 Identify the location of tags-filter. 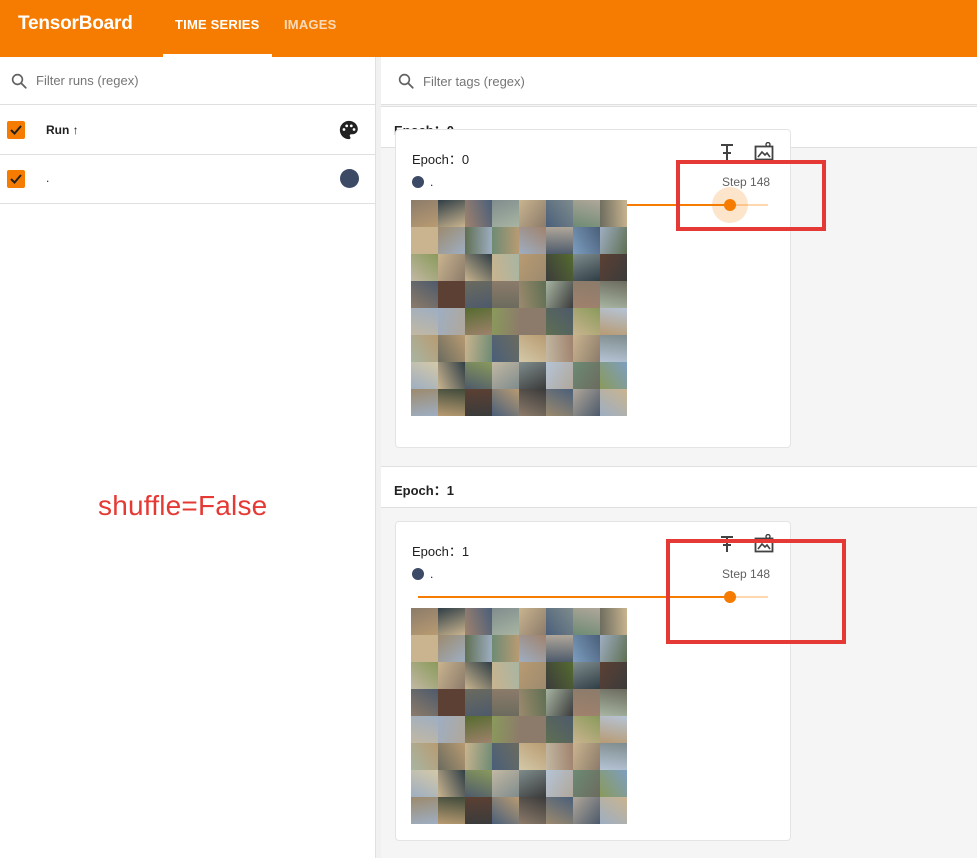
(679, 81).